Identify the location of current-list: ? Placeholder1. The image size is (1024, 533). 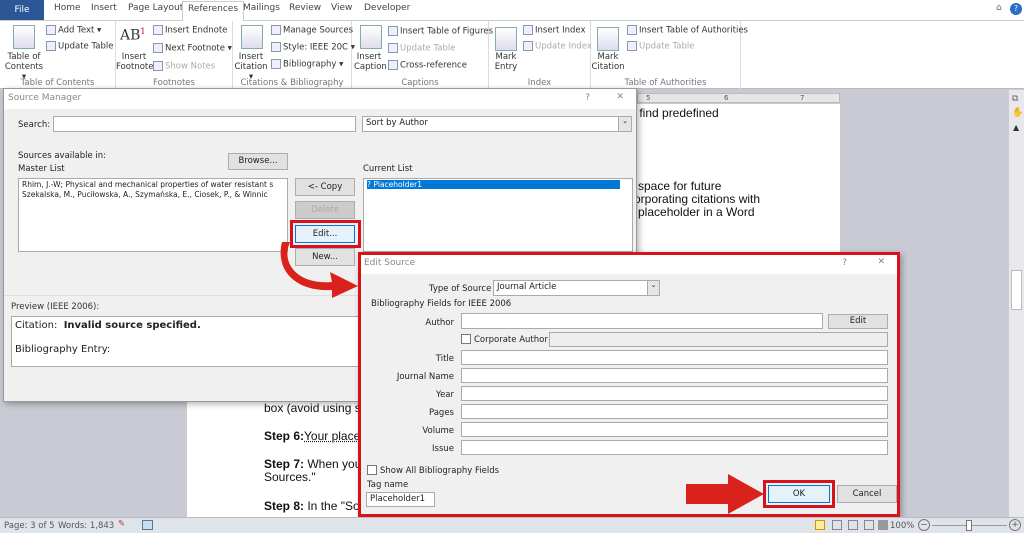
(498, 215).